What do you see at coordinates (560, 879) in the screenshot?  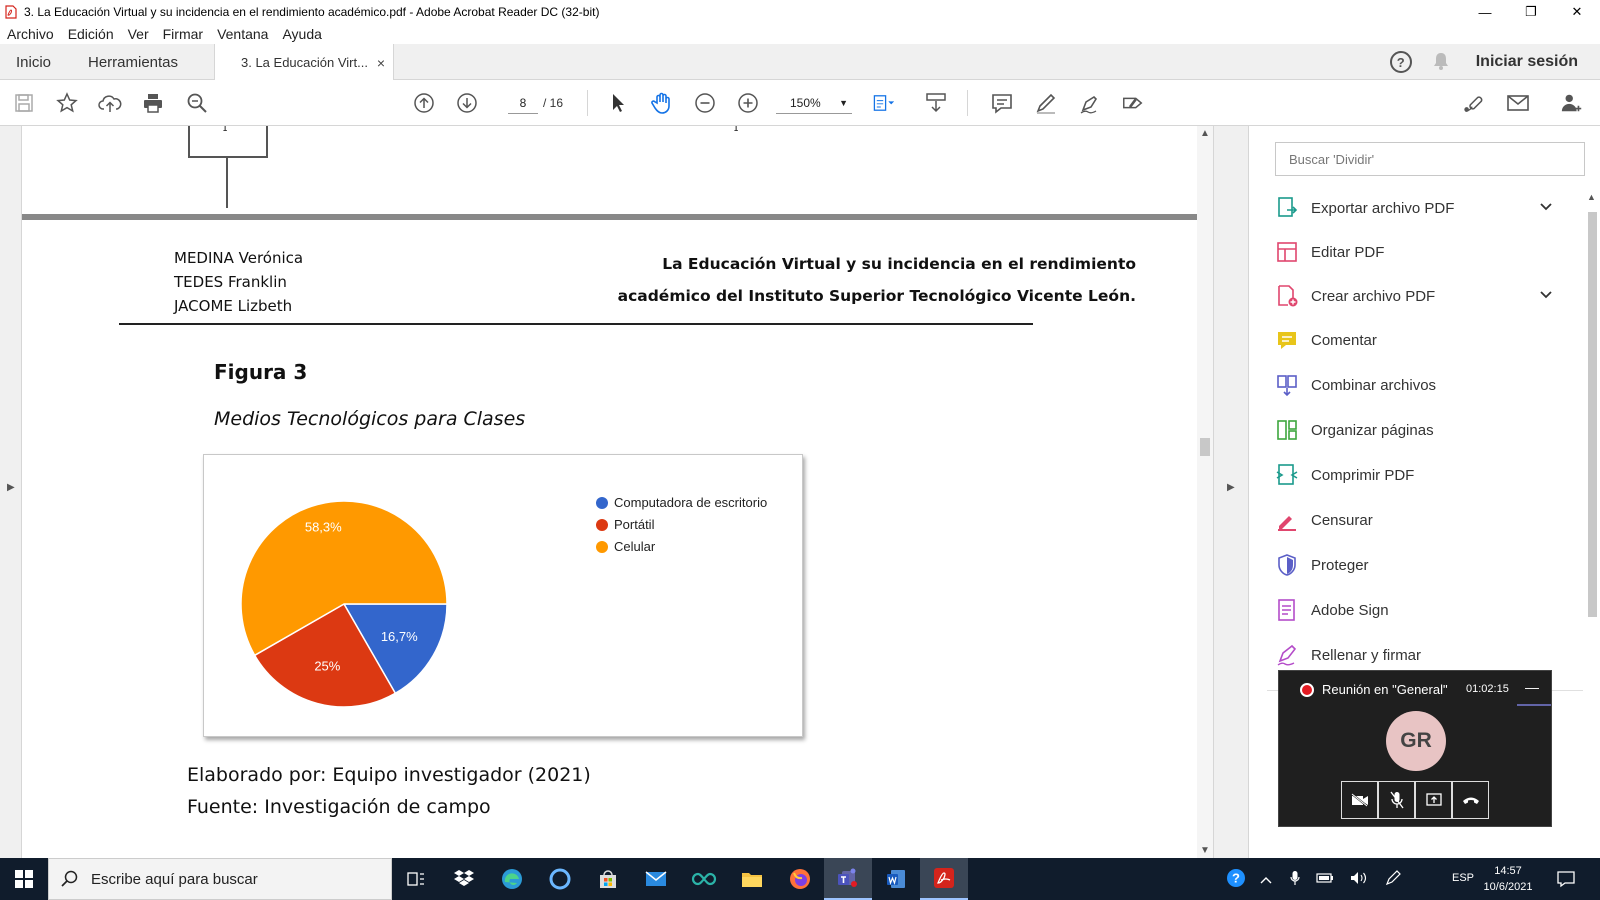 I see `cortana-icon` at bounding box center [560, 879].